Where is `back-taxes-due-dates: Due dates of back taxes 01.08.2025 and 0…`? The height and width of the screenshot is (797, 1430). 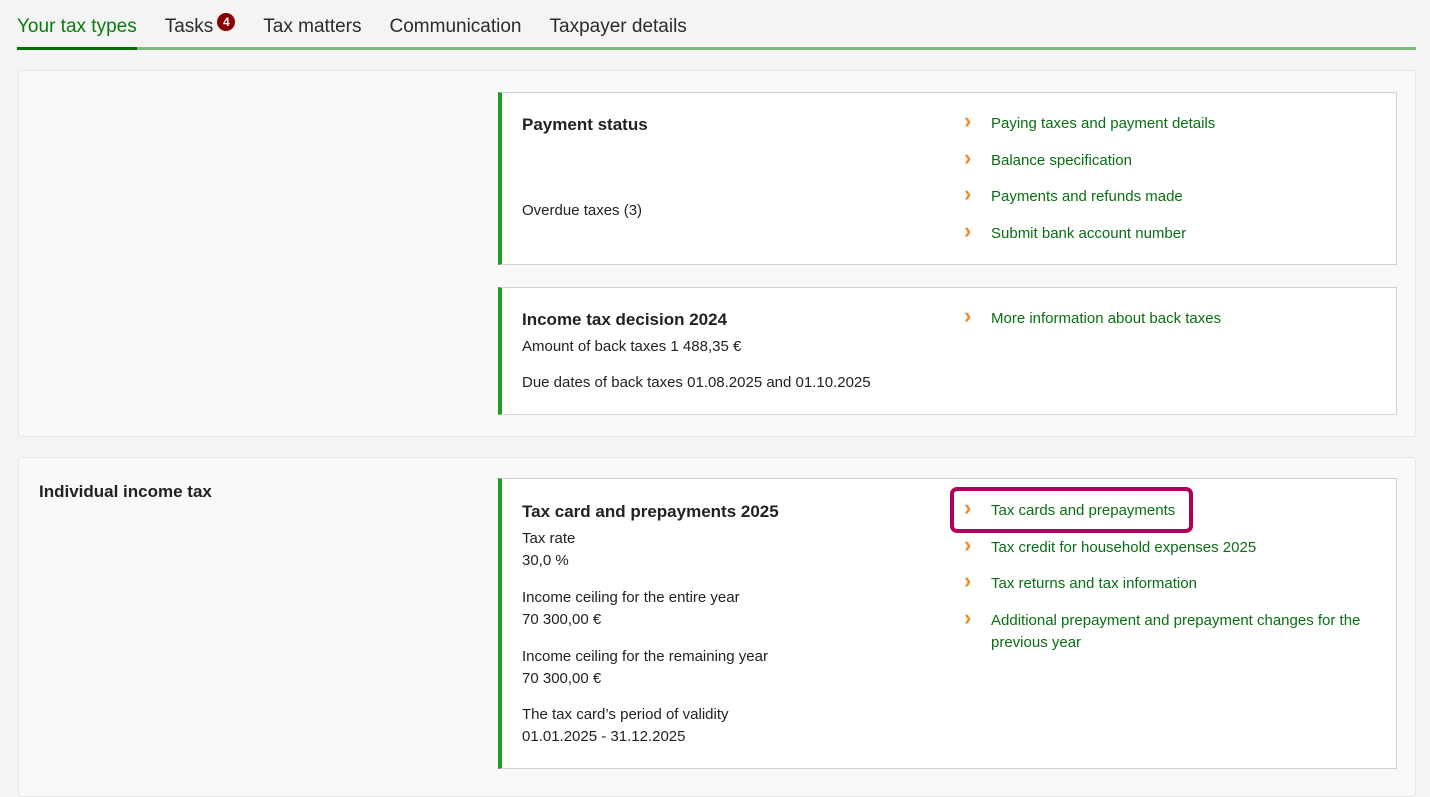
back-taxes-due-dates: Due dates of back taxes 01.08.2025 and 0… is located at coordinates (696, 382).